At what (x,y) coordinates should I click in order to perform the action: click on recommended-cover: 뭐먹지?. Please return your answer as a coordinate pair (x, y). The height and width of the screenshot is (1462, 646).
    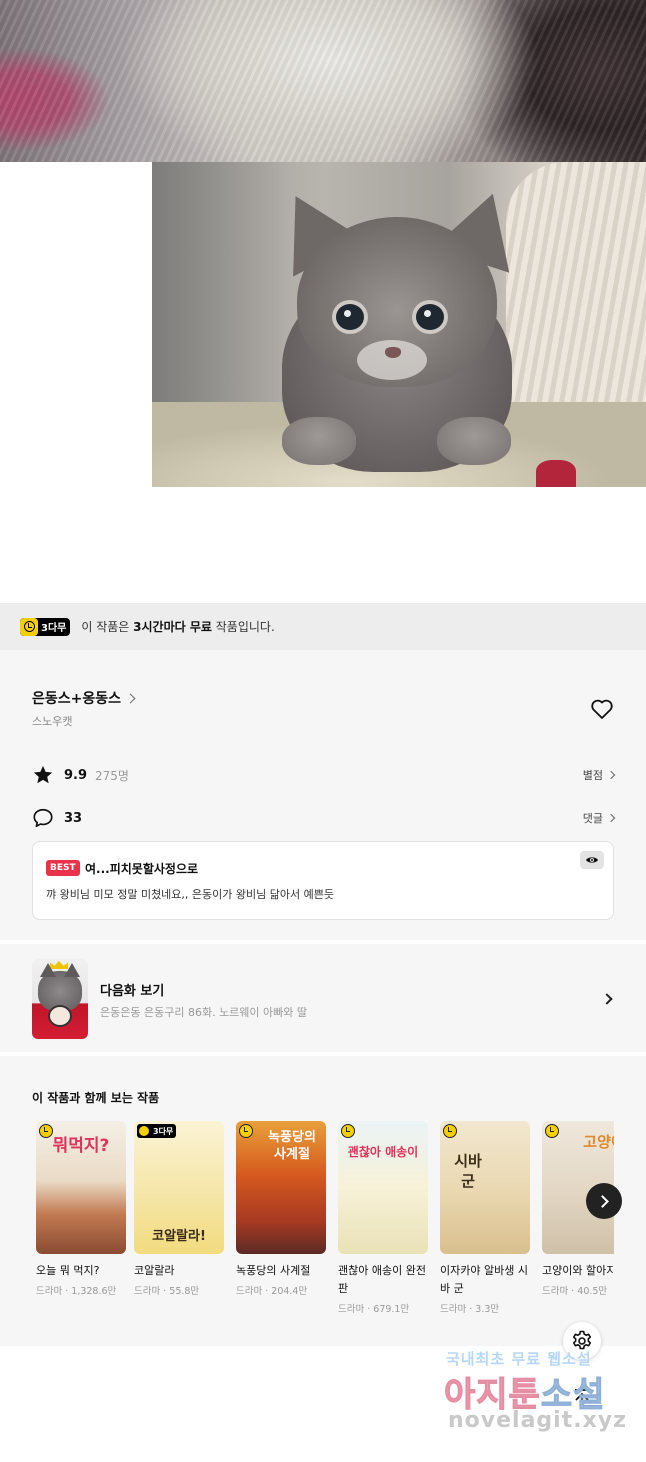
    Looking at the image, I should click on (81, 1187).